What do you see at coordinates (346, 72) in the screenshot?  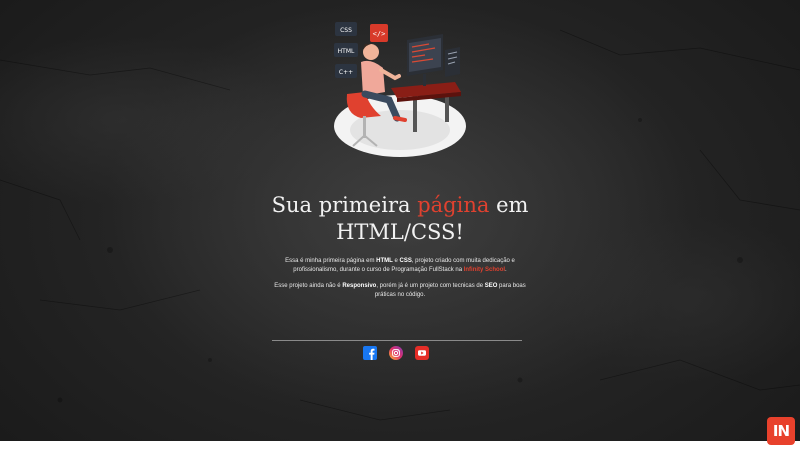 I see `svg-text: C++` at bounding box center [346, 72].